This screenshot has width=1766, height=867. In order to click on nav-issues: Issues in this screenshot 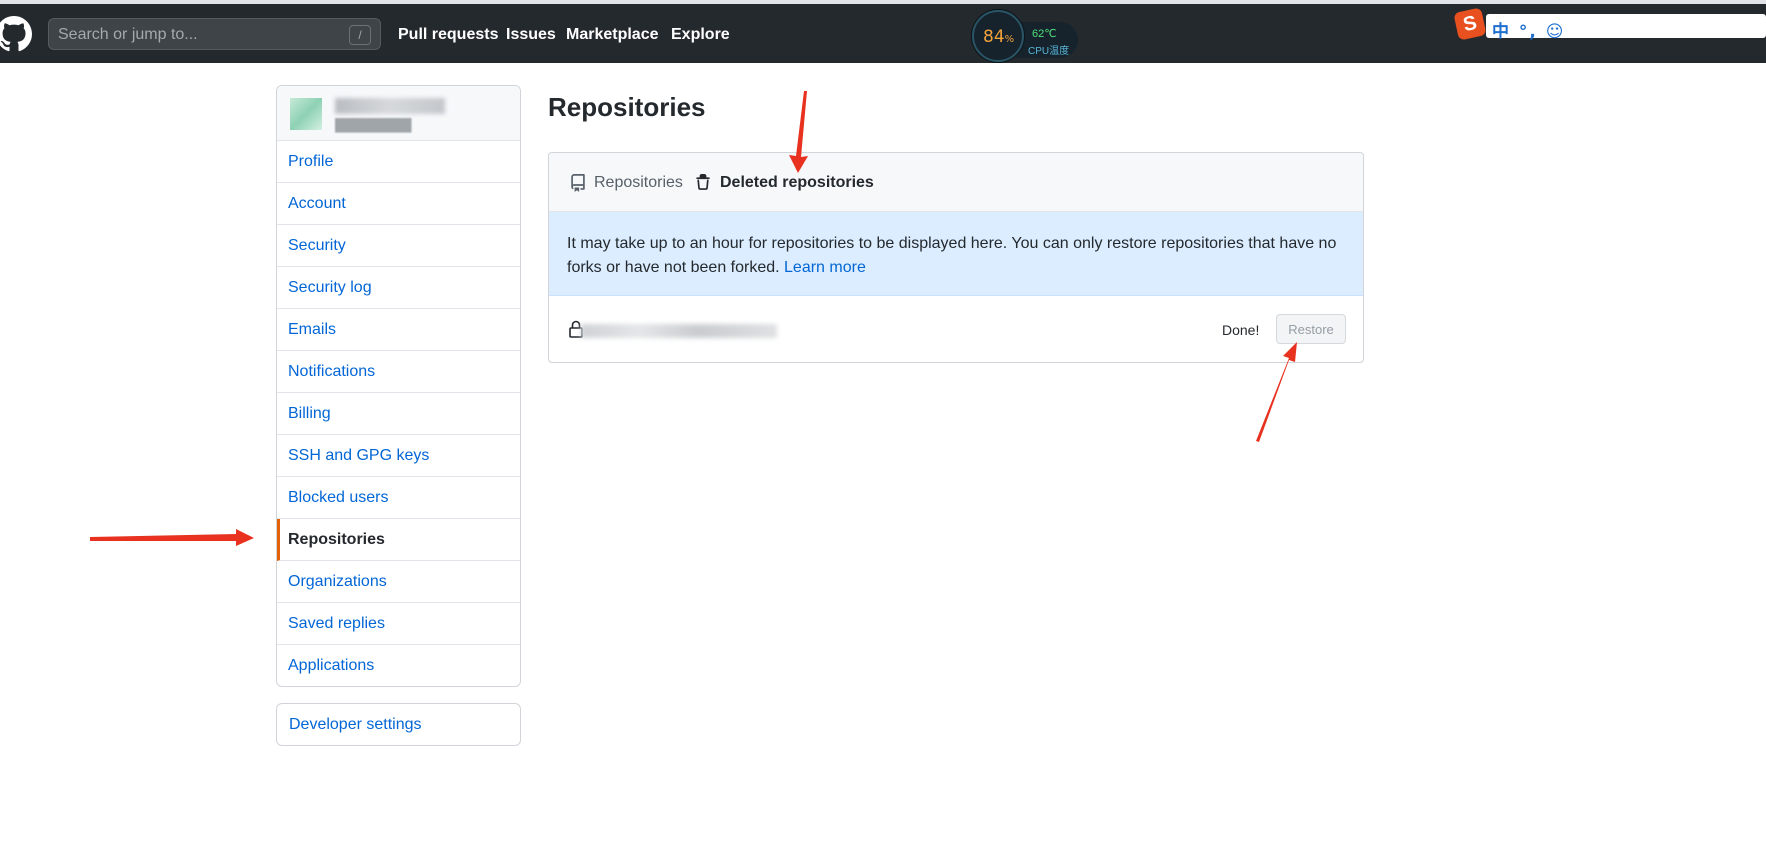, I will do `click(531, 35)`.